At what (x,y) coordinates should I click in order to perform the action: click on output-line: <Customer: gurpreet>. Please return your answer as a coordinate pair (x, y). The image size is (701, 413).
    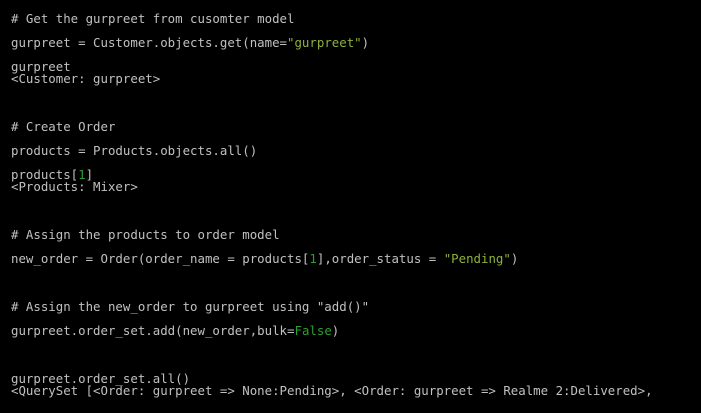
    Looking at the image, I should click on (86, 78).